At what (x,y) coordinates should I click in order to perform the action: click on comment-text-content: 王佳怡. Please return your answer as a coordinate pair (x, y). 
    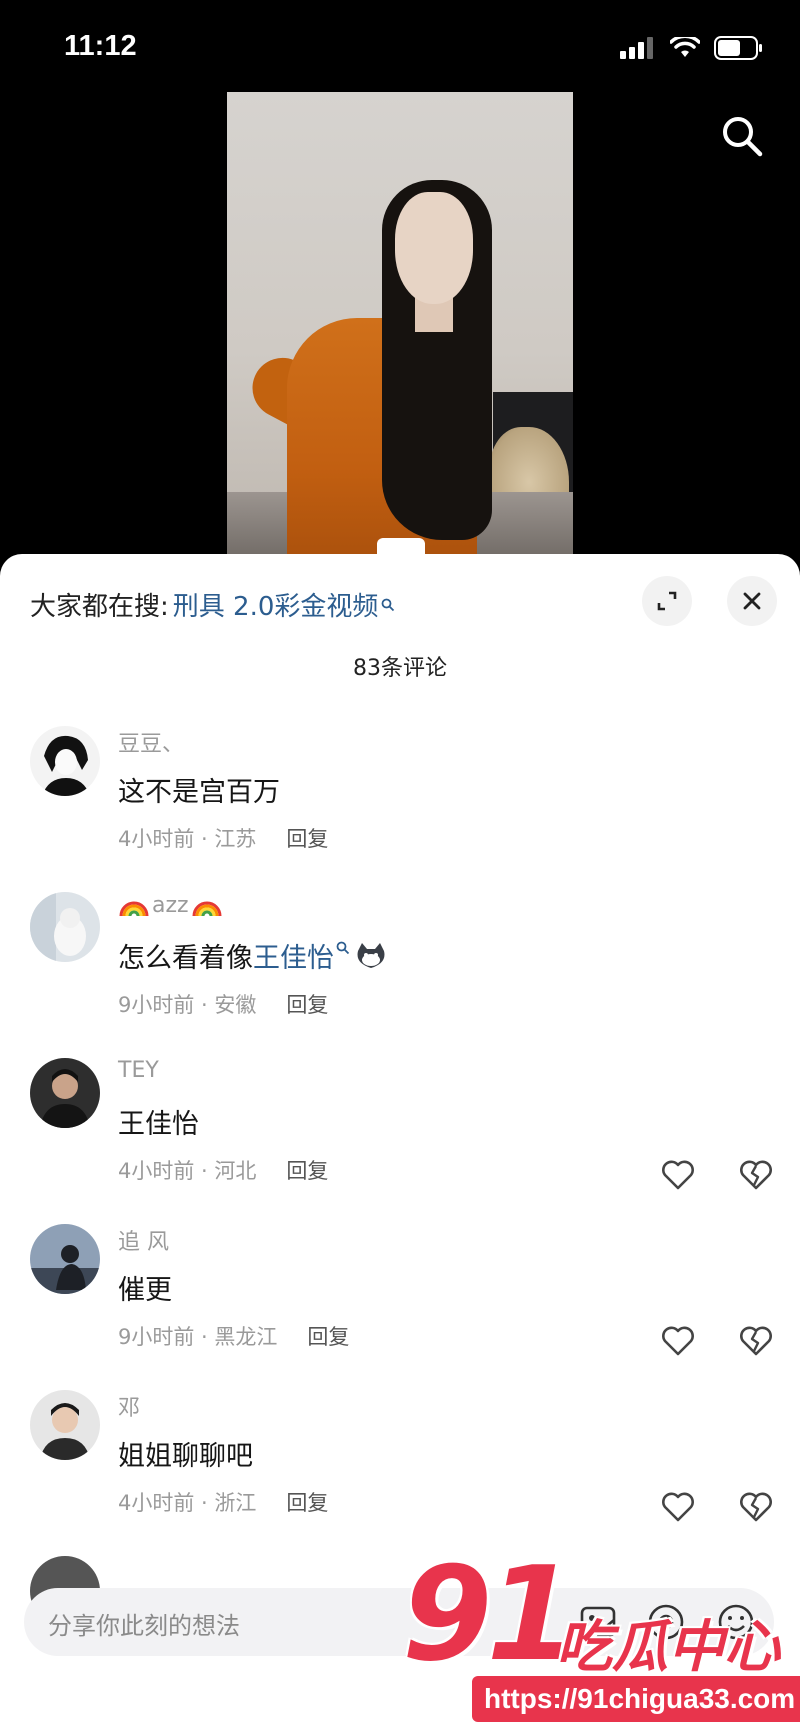
    Looking at the image, I should click on (158, 1124).